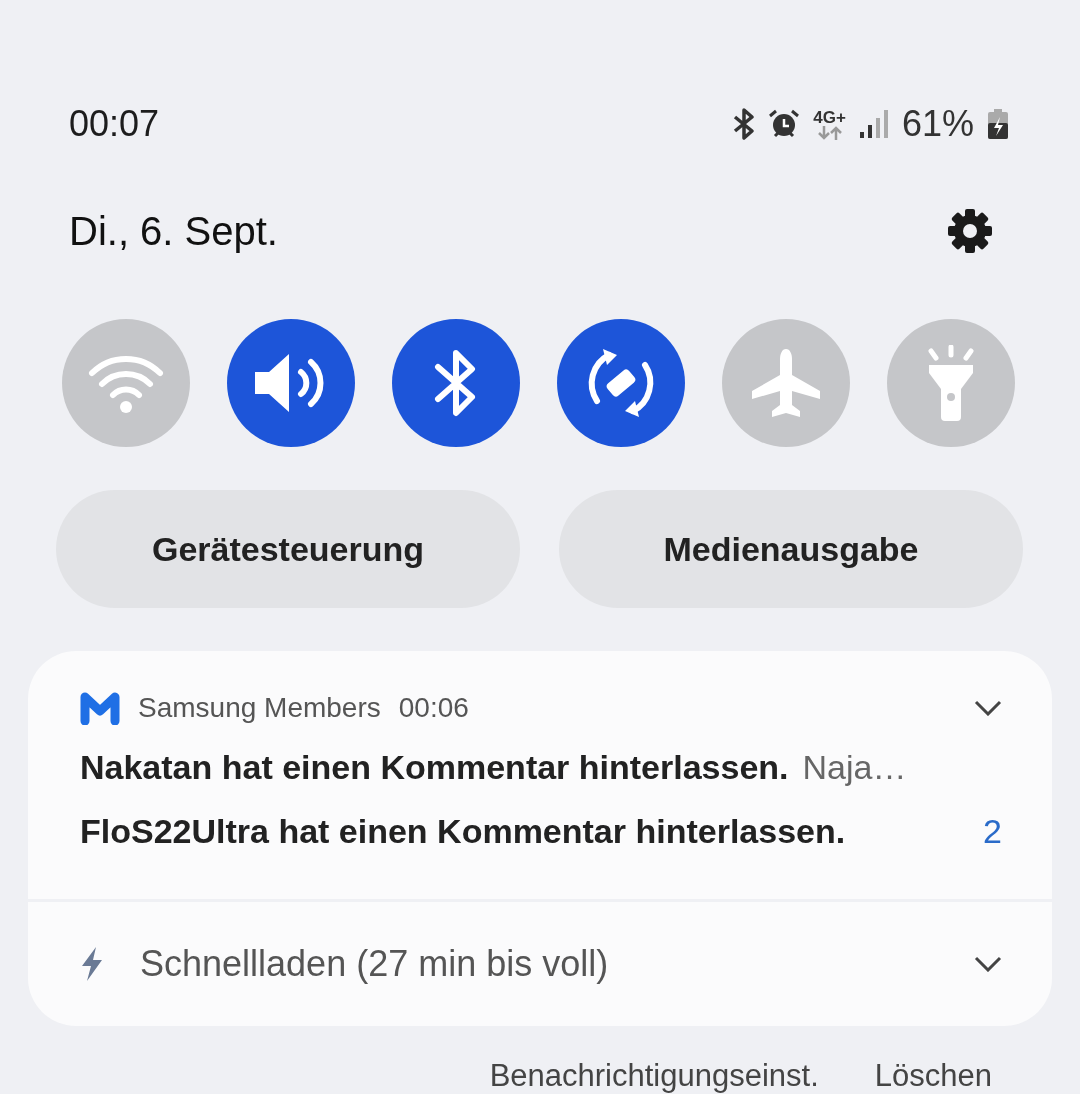  I want to click on battery-percent: 61%, so click(937, 124).